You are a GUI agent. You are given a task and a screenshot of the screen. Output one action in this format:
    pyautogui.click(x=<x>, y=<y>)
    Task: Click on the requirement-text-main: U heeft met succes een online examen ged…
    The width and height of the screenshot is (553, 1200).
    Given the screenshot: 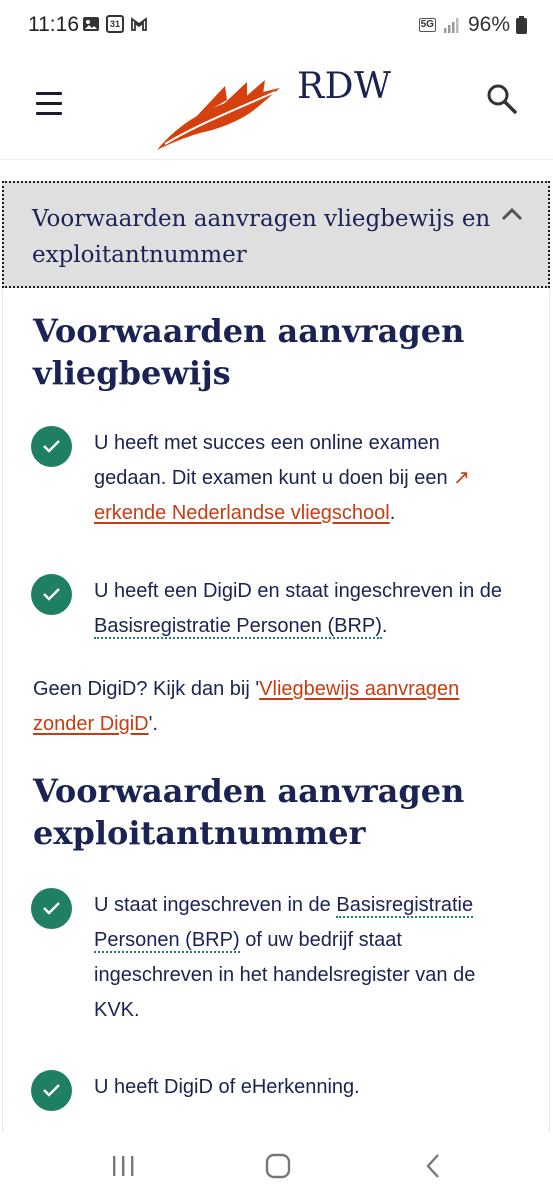 What is the action you would take?
    pyautogui.click(x=271, y=460)
    